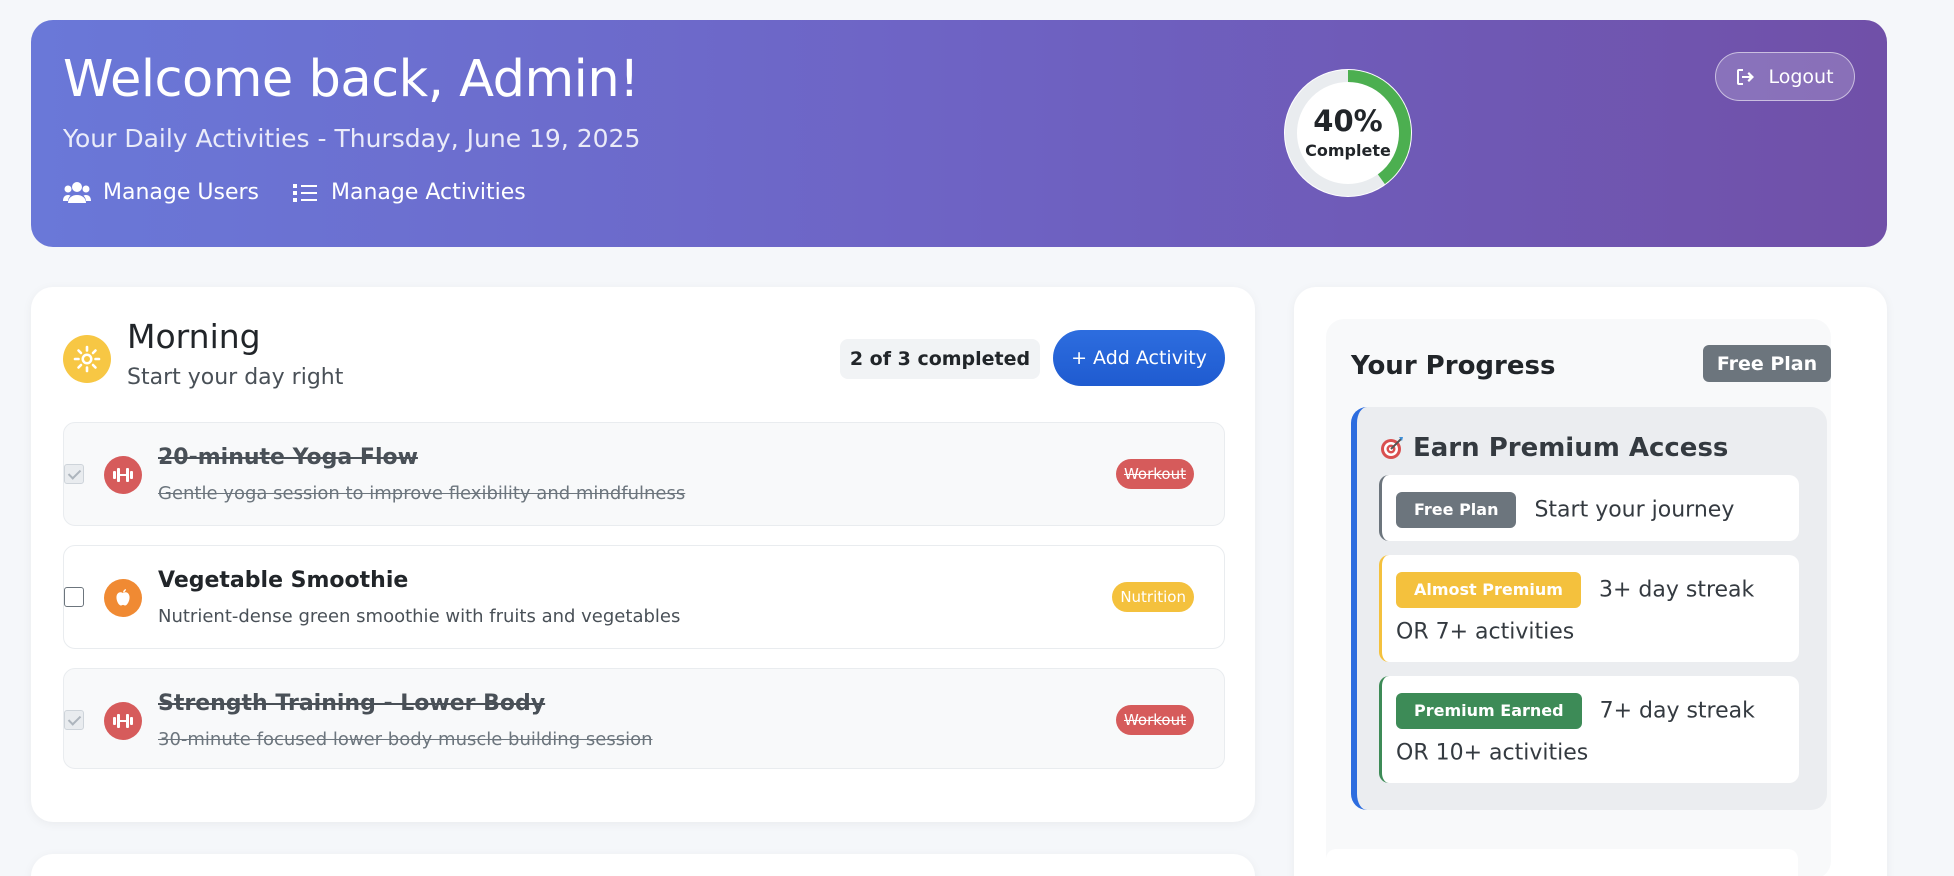 The width and height of the screenshot is (1954, 876). I want to click on tier-text: Start your journey, so click(1634, 510).